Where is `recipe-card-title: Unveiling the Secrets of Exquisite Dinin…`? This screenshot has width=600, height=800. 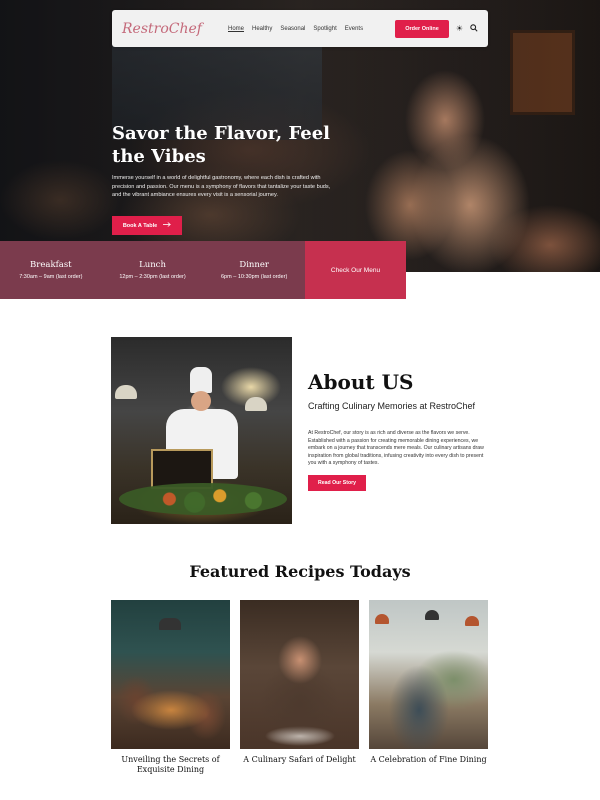 recipe-card-title: Unveiling the Secrets of Exquisite Dinin… is located at coordinates (170, 765).